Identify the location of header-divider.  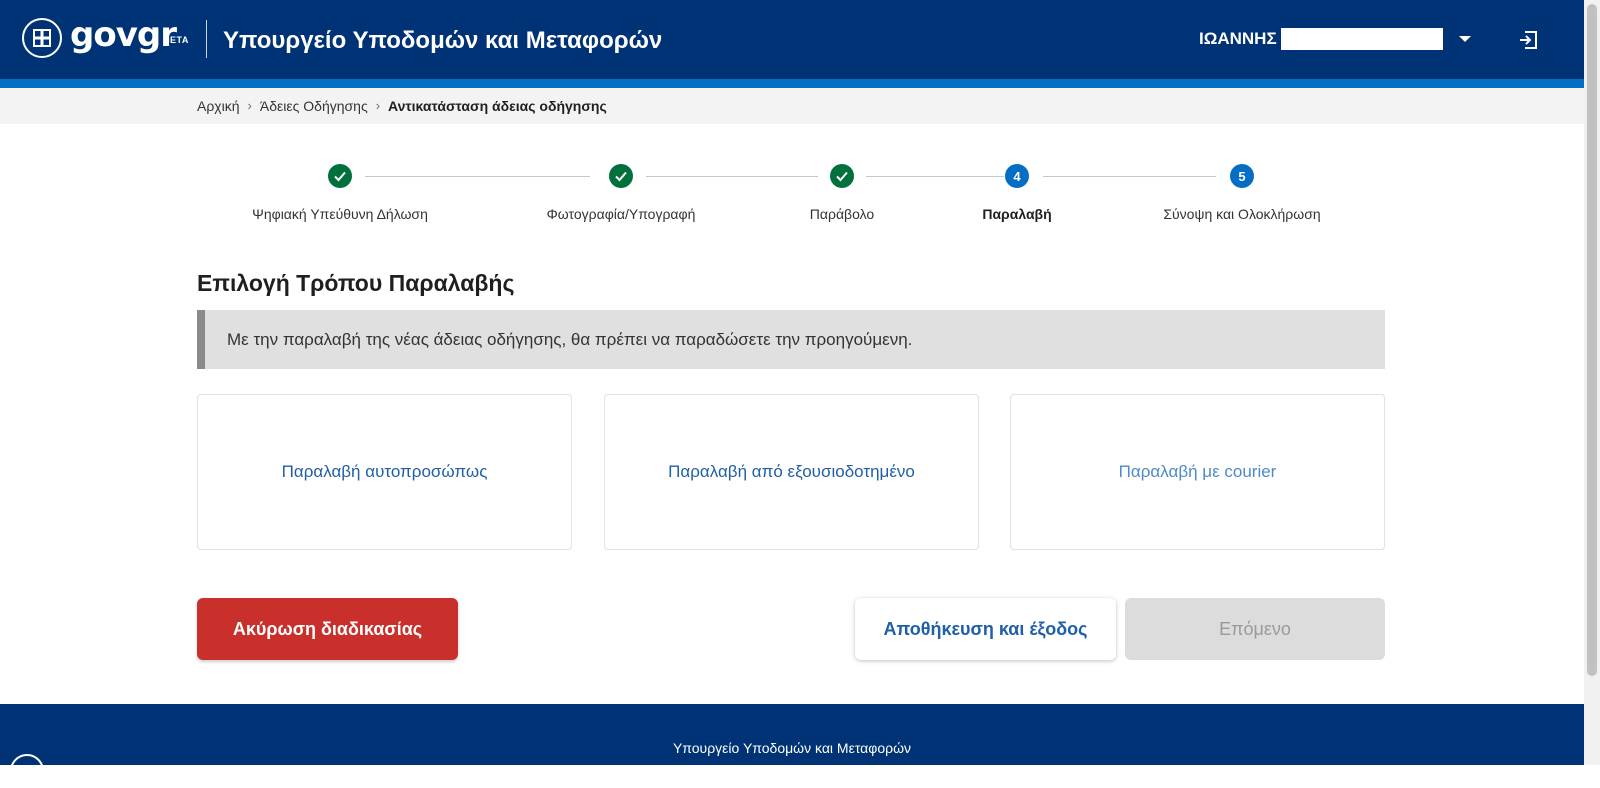
(206, 39).